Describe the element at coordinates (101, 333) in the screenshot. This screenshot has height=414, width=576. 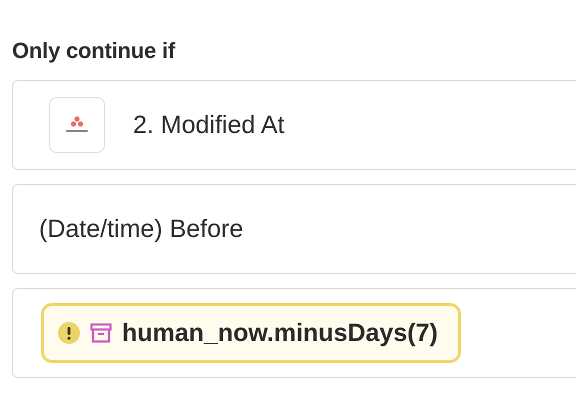
I see `archive-box-icon` at that location.